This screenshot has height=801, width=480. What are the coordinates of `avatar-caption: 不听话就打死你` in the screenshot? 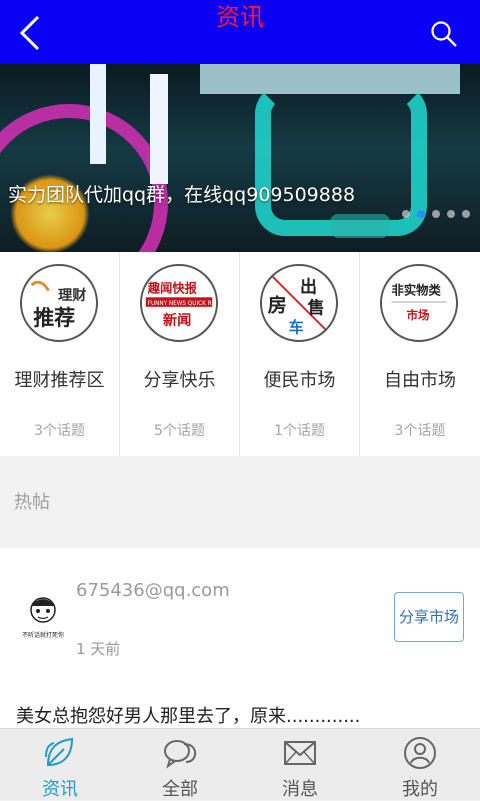 It's located at (43, 635).